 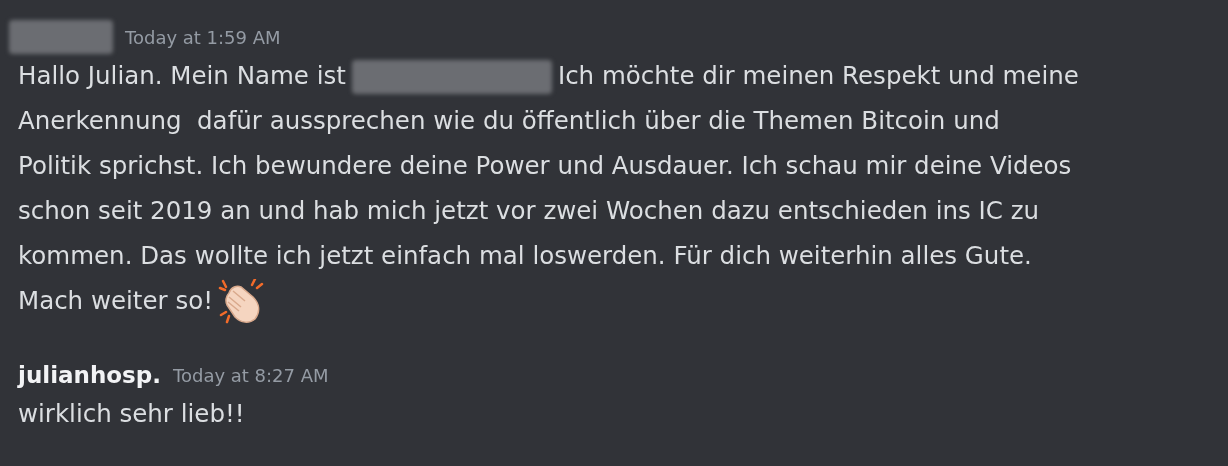 I want to click on username: julianhosp., so click(x=89, y=375).